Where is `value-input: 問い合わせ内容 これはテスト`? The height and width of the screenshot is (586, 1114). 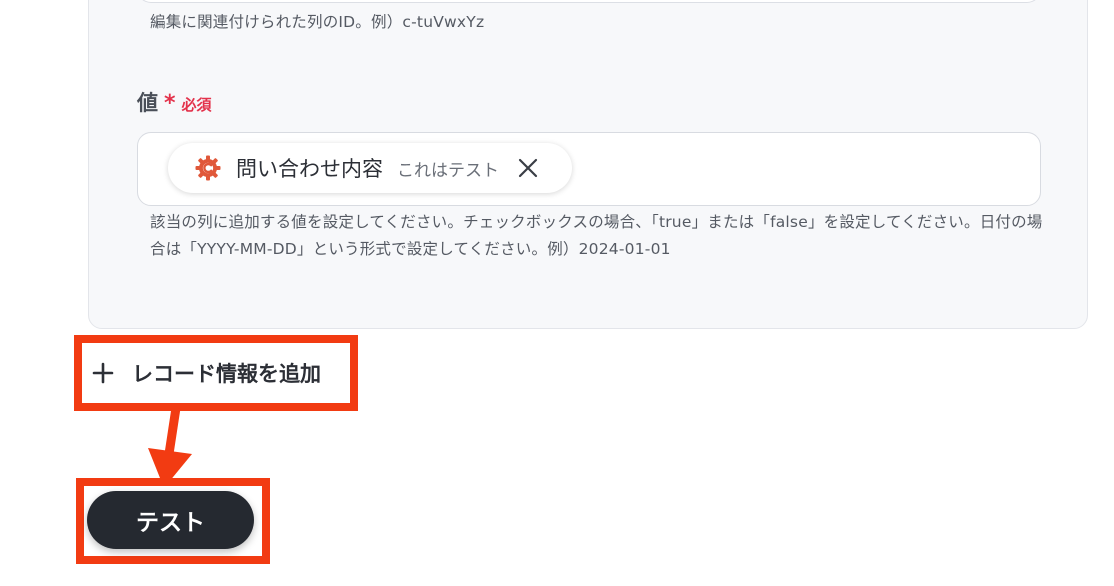 value-input: 問い合わせ内容 これはテスト is located at coordinates (589, 169).